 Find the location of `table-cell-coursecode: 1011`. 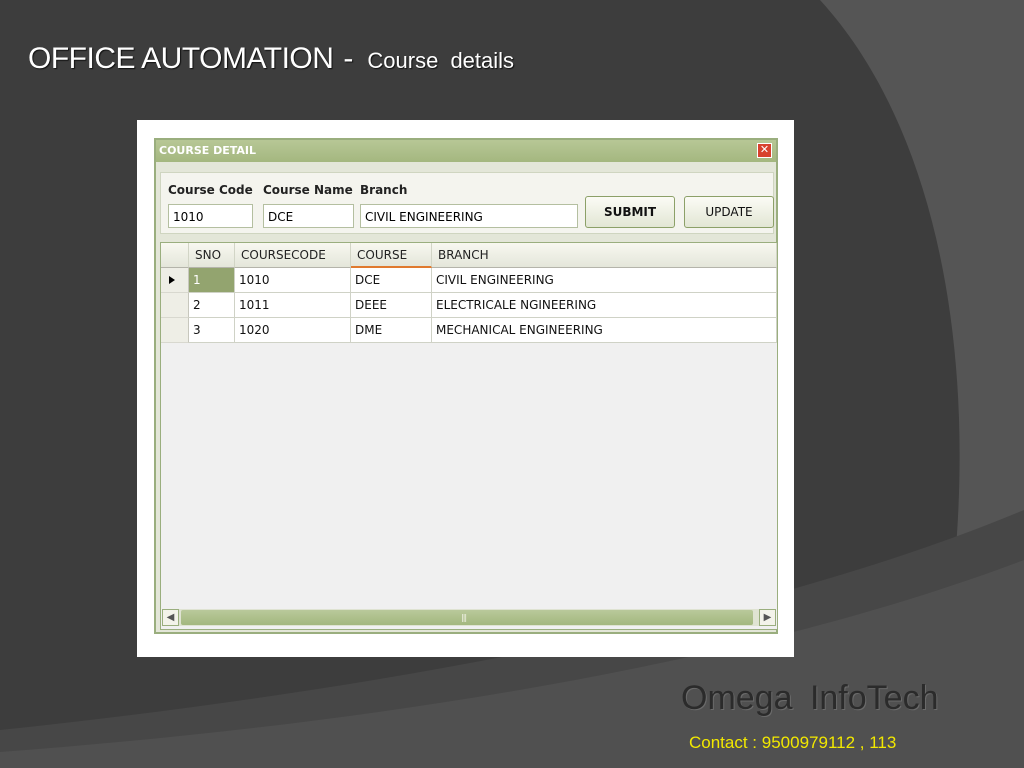

table-cell-coursecode: 1011 is located at coordinates (293, 305).